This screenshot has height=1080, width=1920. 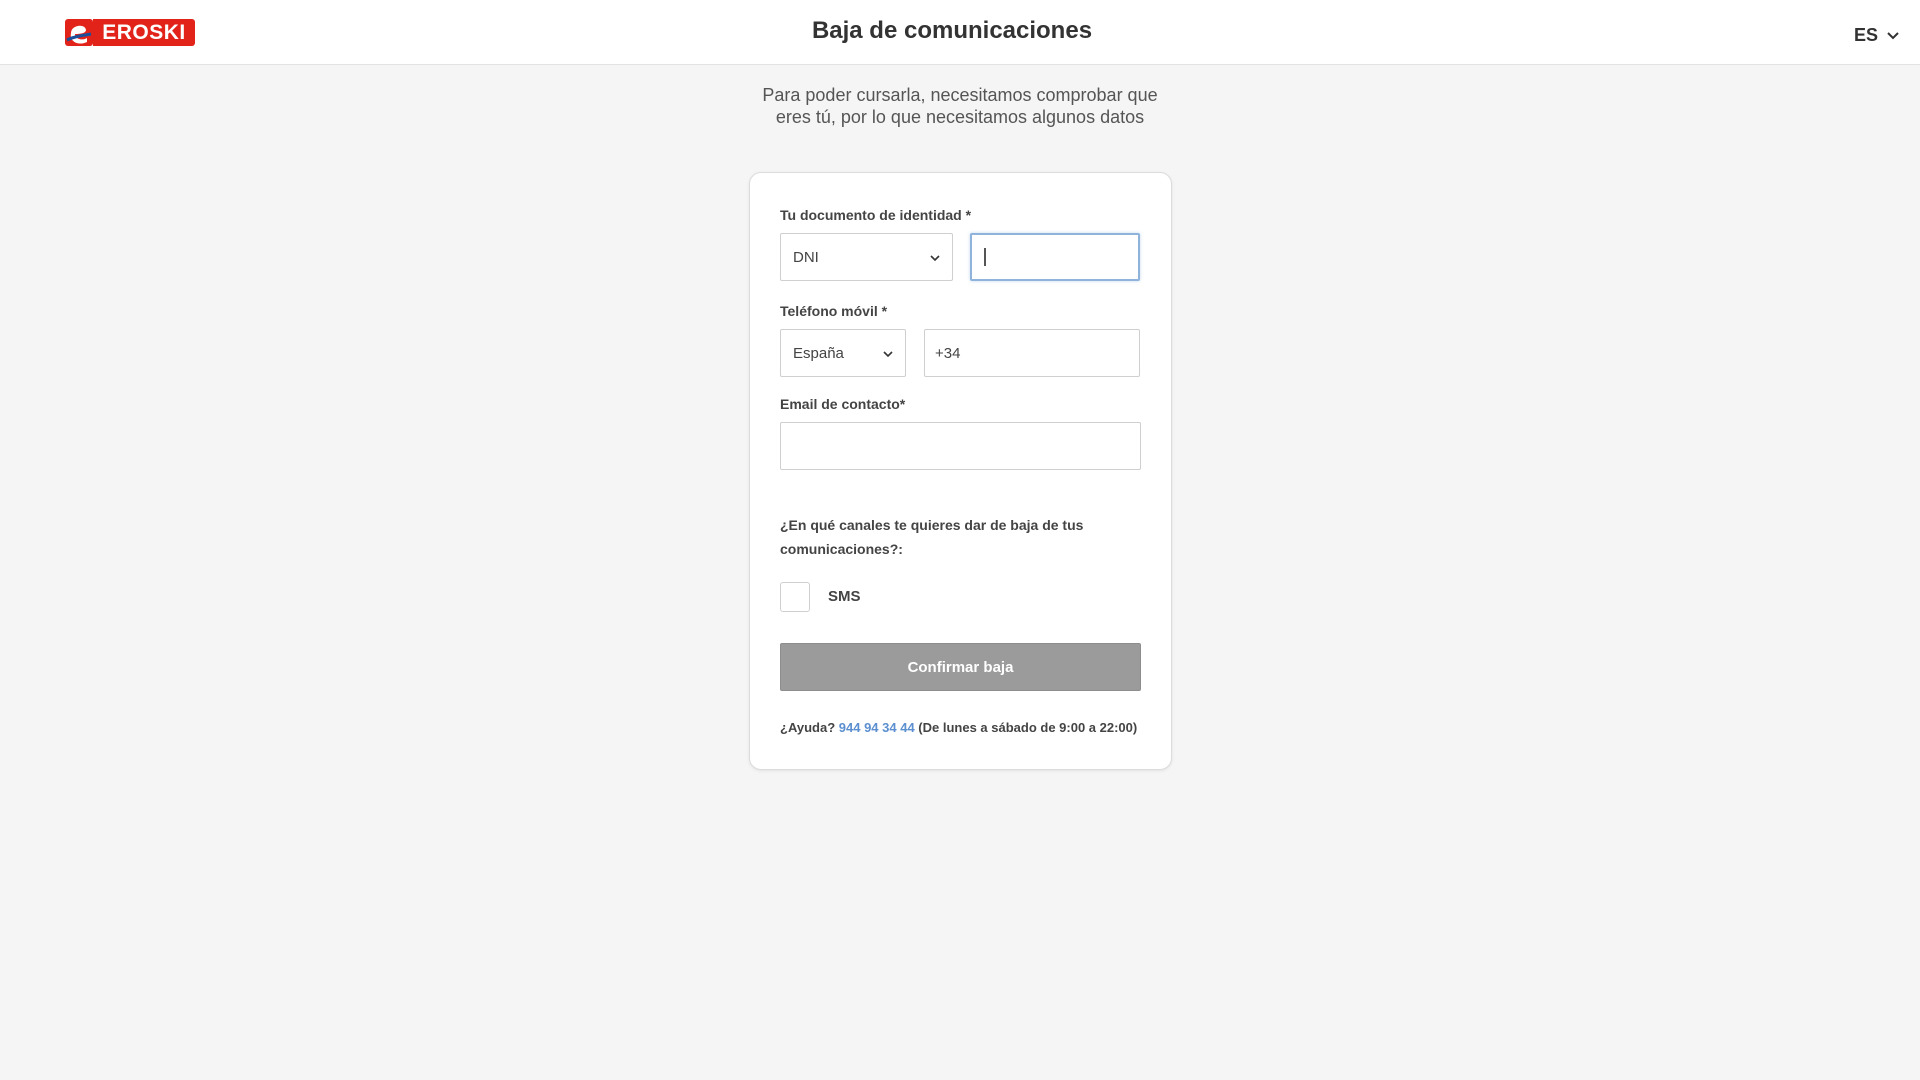 What do you see at coordinates (876, 215) in the screenshot?
I see `document-label: Tu documento de identidad *` at bounding box center [876, 215].